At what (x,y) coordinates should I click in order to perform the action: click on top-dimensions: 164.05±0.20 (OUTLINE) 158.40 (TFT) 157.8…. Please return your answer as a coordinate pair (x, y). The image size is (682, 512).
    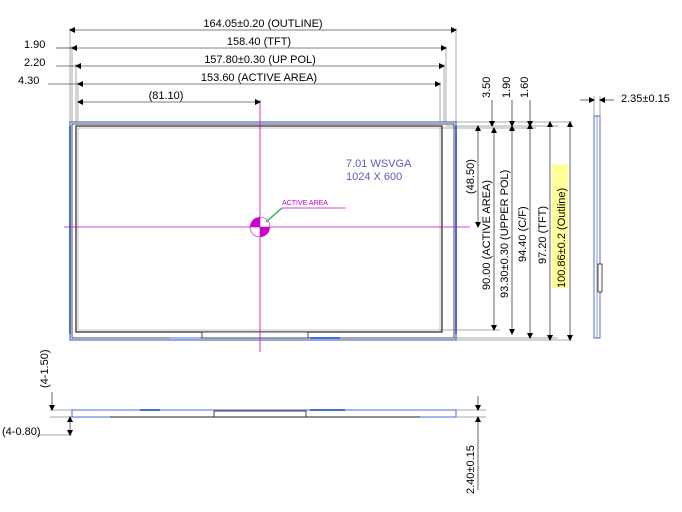
    Looking at the image, I should click on (237, 70).